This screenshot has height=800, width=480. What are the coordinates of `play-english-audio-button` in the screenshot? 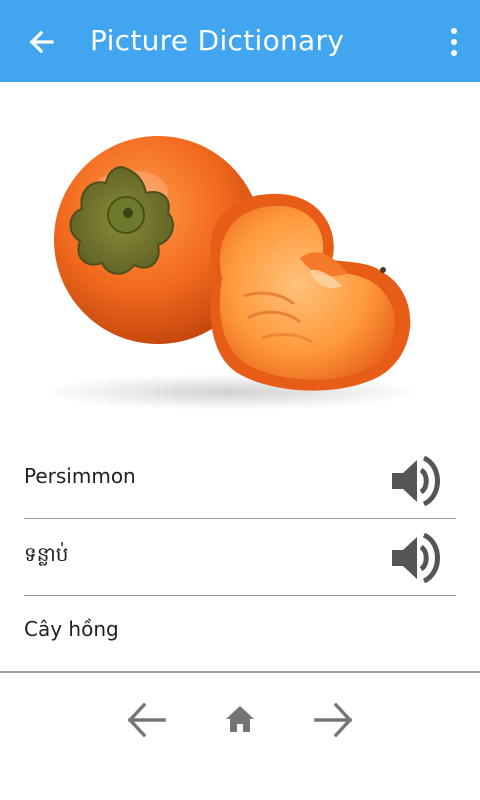 It's located at (419, 481).